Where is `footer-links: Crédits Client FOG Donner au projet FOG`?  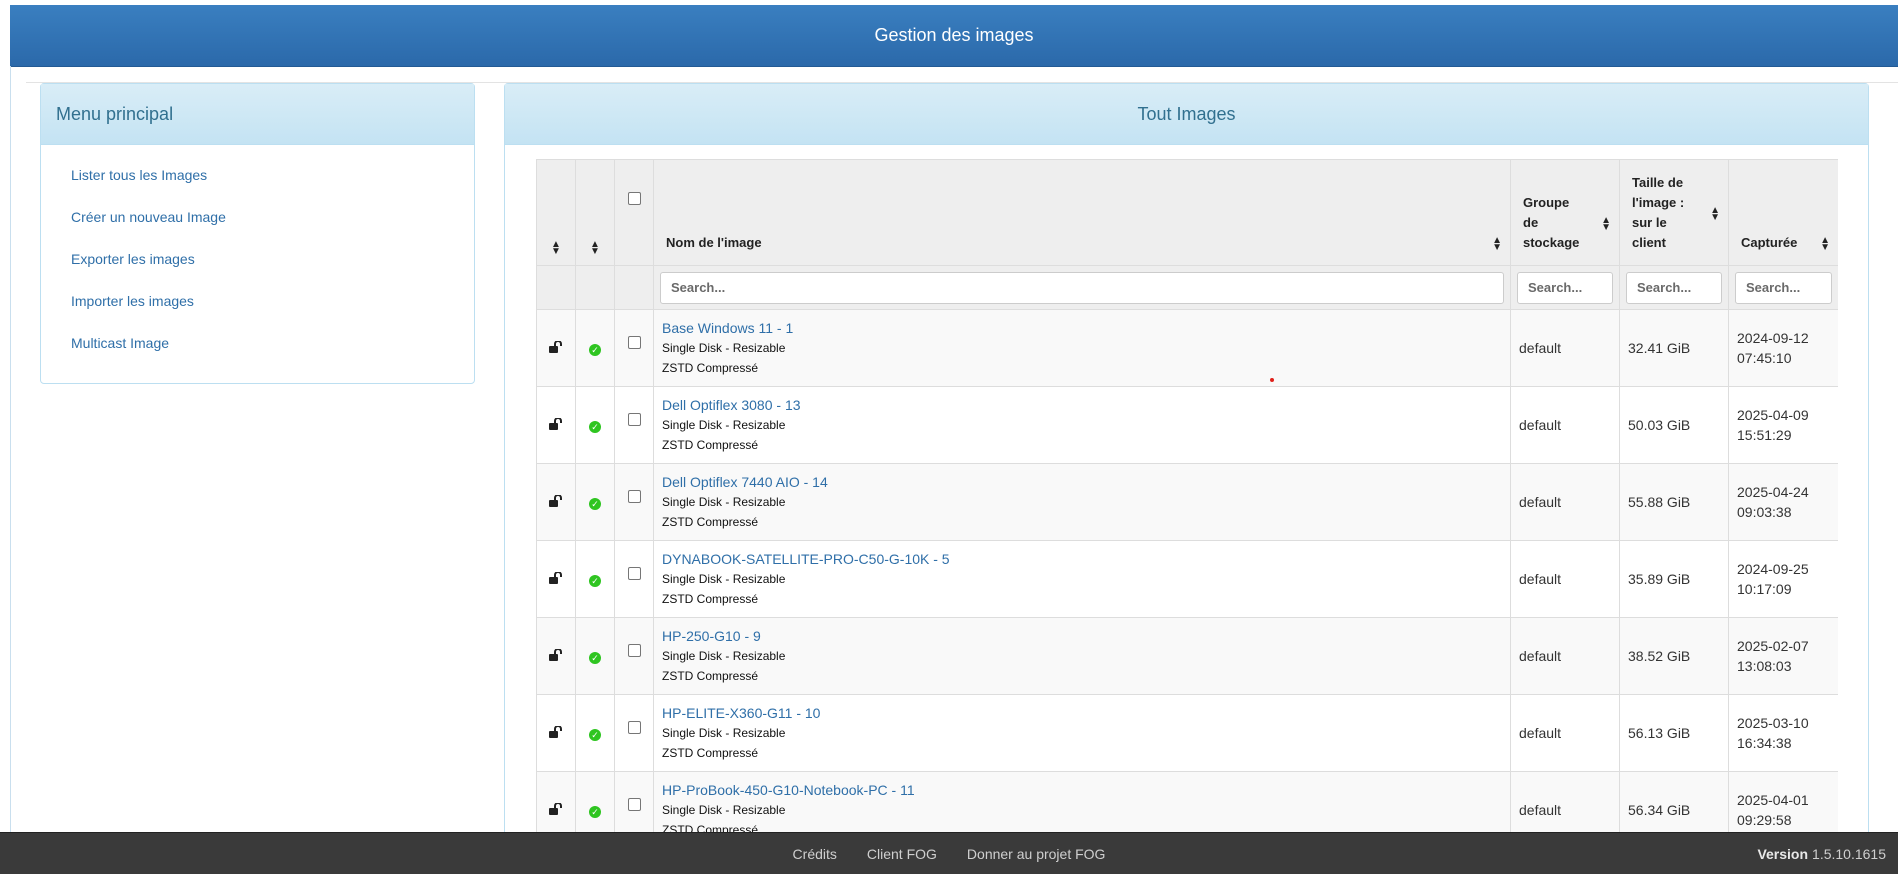 footer-links: Crédits Client FOG Donner au projet FOG is located at coordinates (949, 853).